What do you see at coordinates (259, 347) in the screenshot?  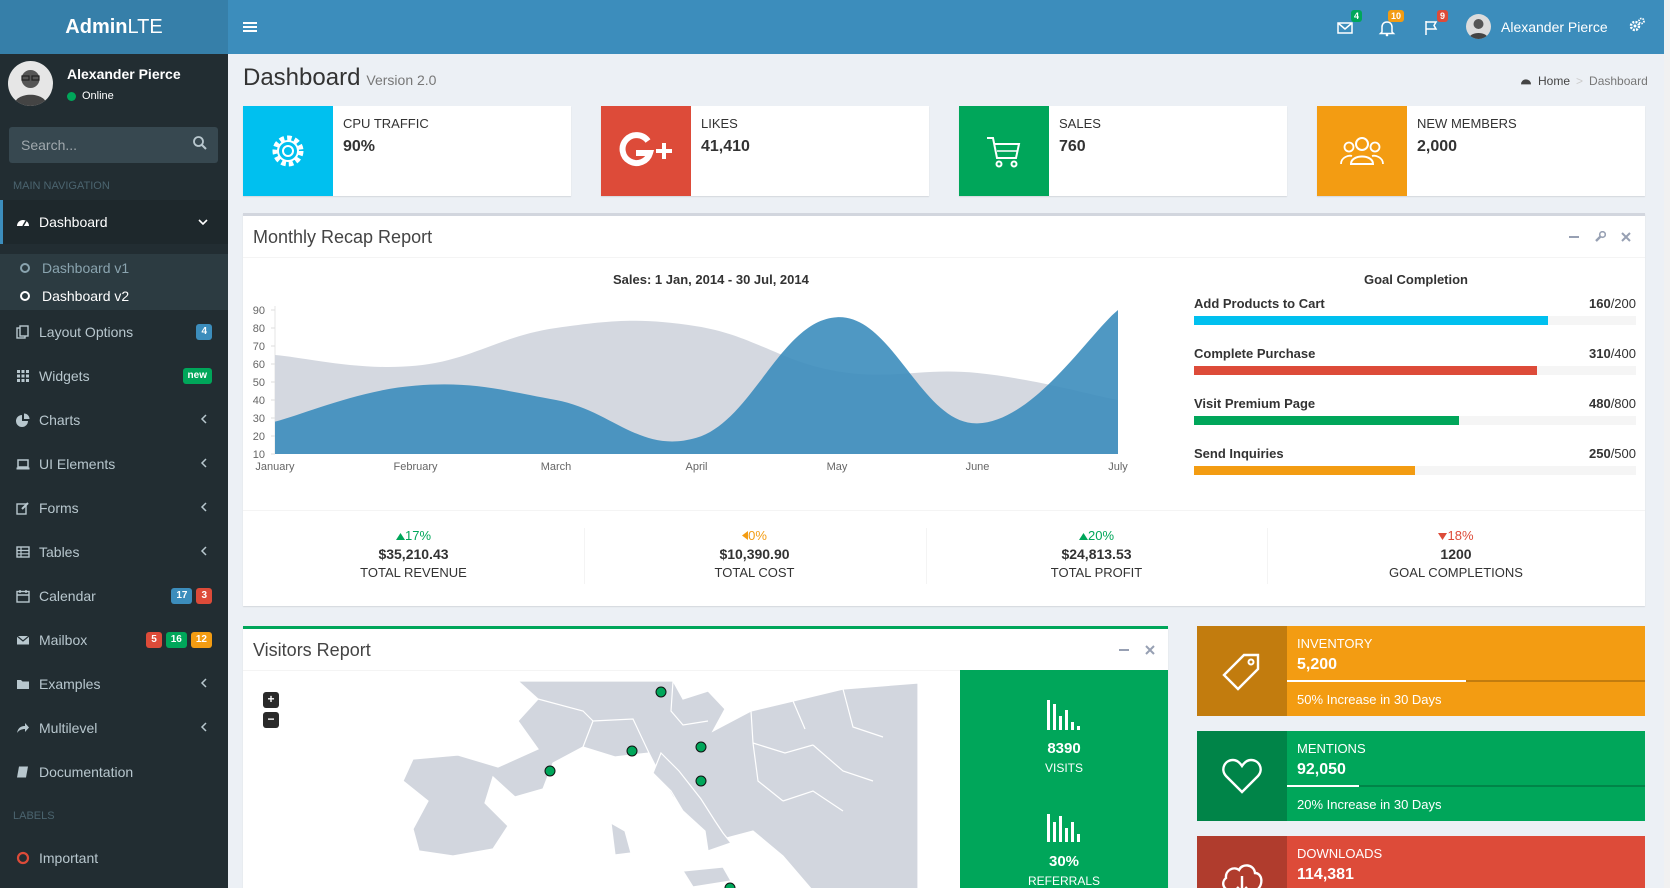 I see `y-tick-label: 70` at bounding box center [259, 347].